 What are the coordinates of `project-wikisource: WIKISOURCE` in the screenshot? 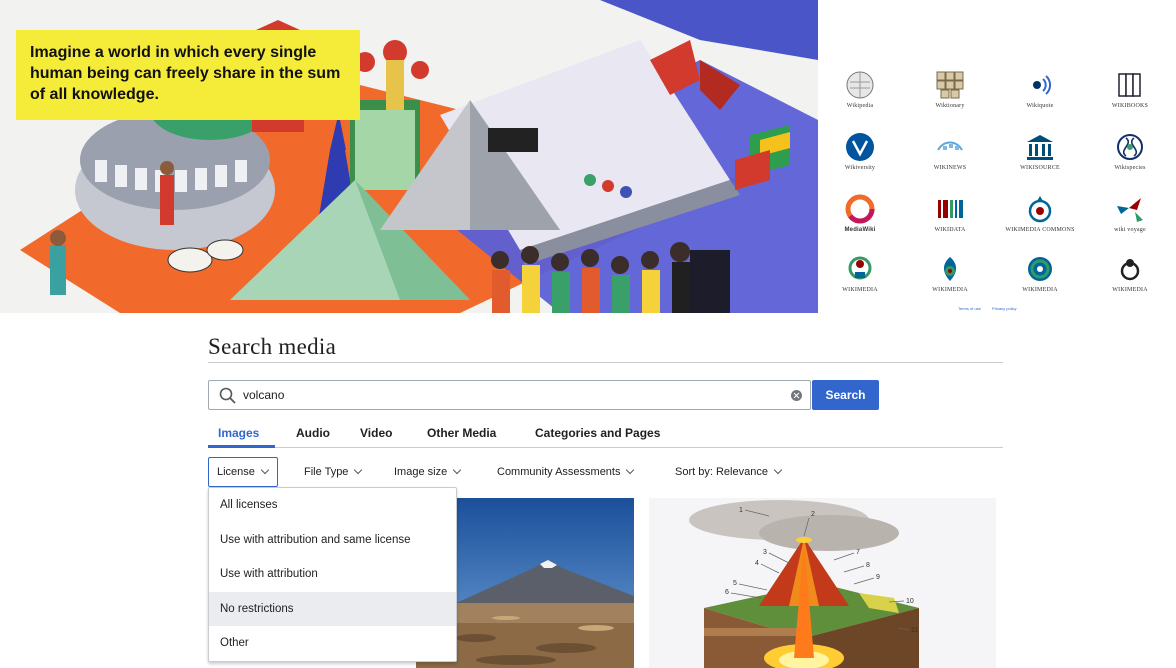 It's located at (1040, 161).